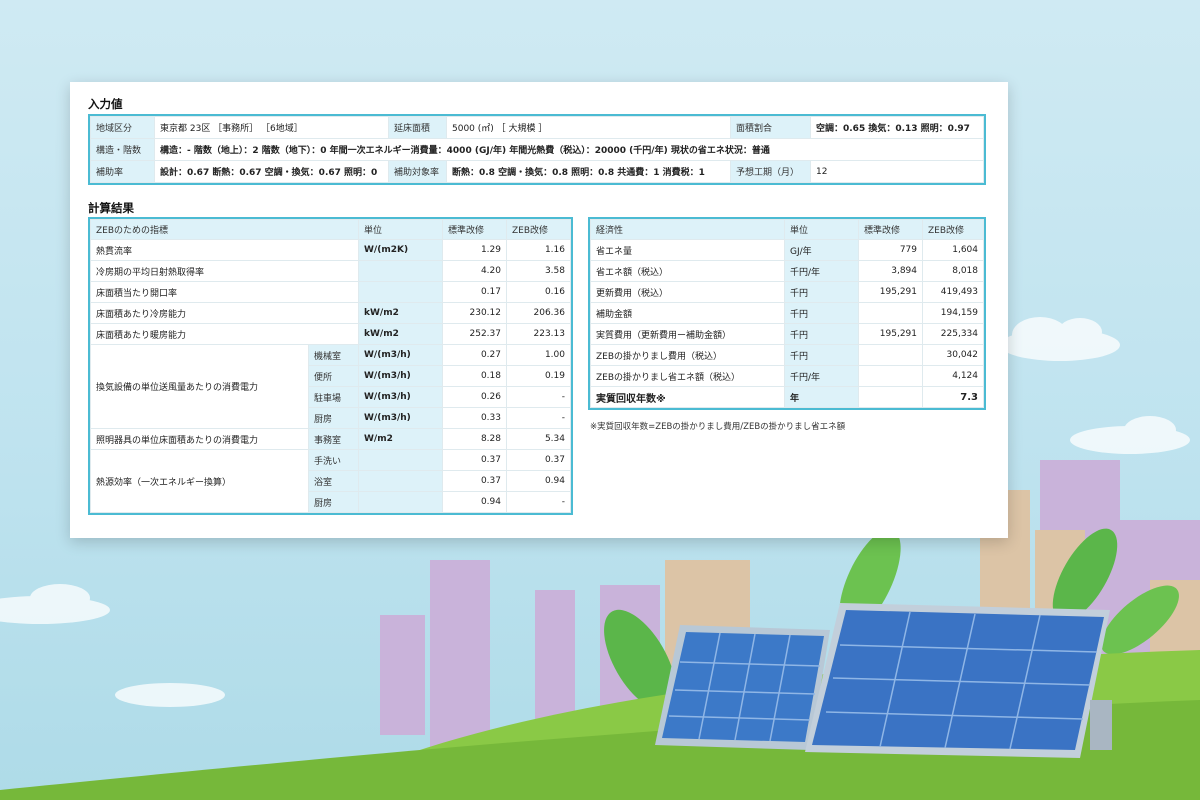  Describe the element at coordinates (687, 271) in the screenshot. I see `row-name: 省エネ額（税込）` at that location.